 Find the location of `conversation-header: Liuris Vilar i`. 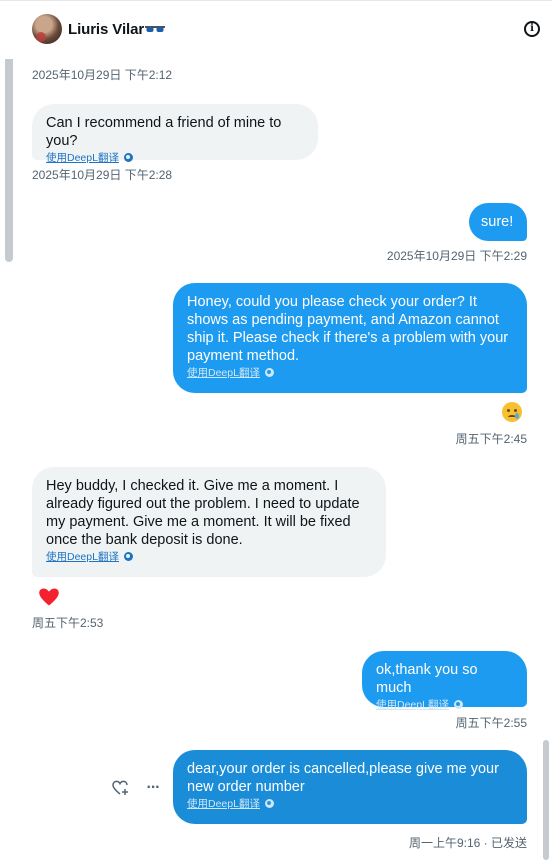

conversation-header: Liuris Vilar i is located at coordinates (276, 29).